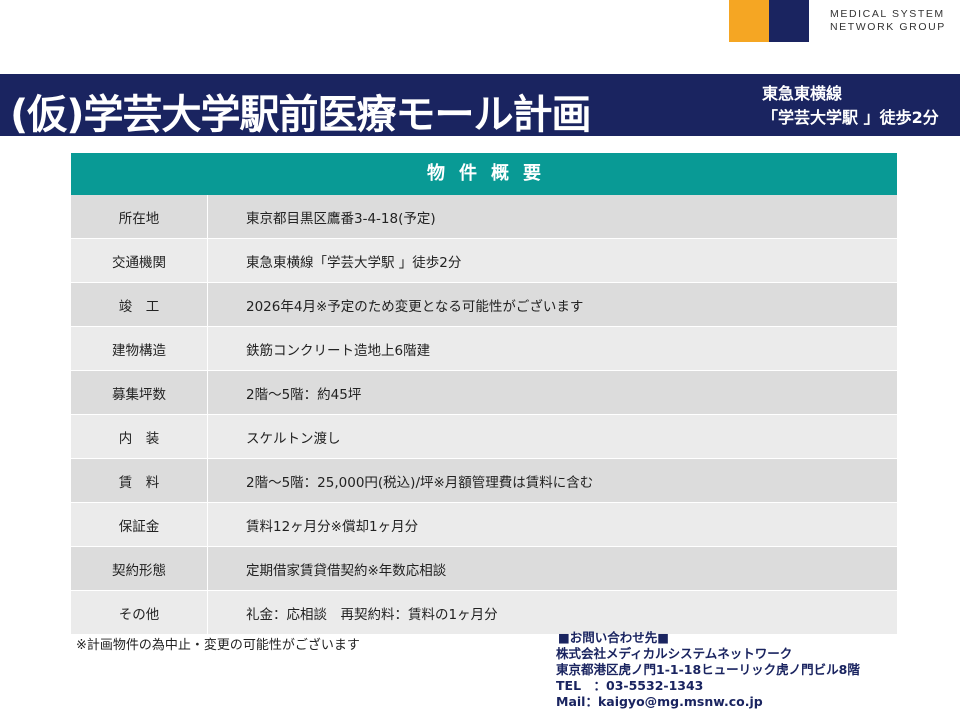 The width and height of the screenshot is (960, 720). What do you see at coordinates (139, 304) in the screenshot?
I see `row-label: 竣 工` at bounding box center [139, 304].